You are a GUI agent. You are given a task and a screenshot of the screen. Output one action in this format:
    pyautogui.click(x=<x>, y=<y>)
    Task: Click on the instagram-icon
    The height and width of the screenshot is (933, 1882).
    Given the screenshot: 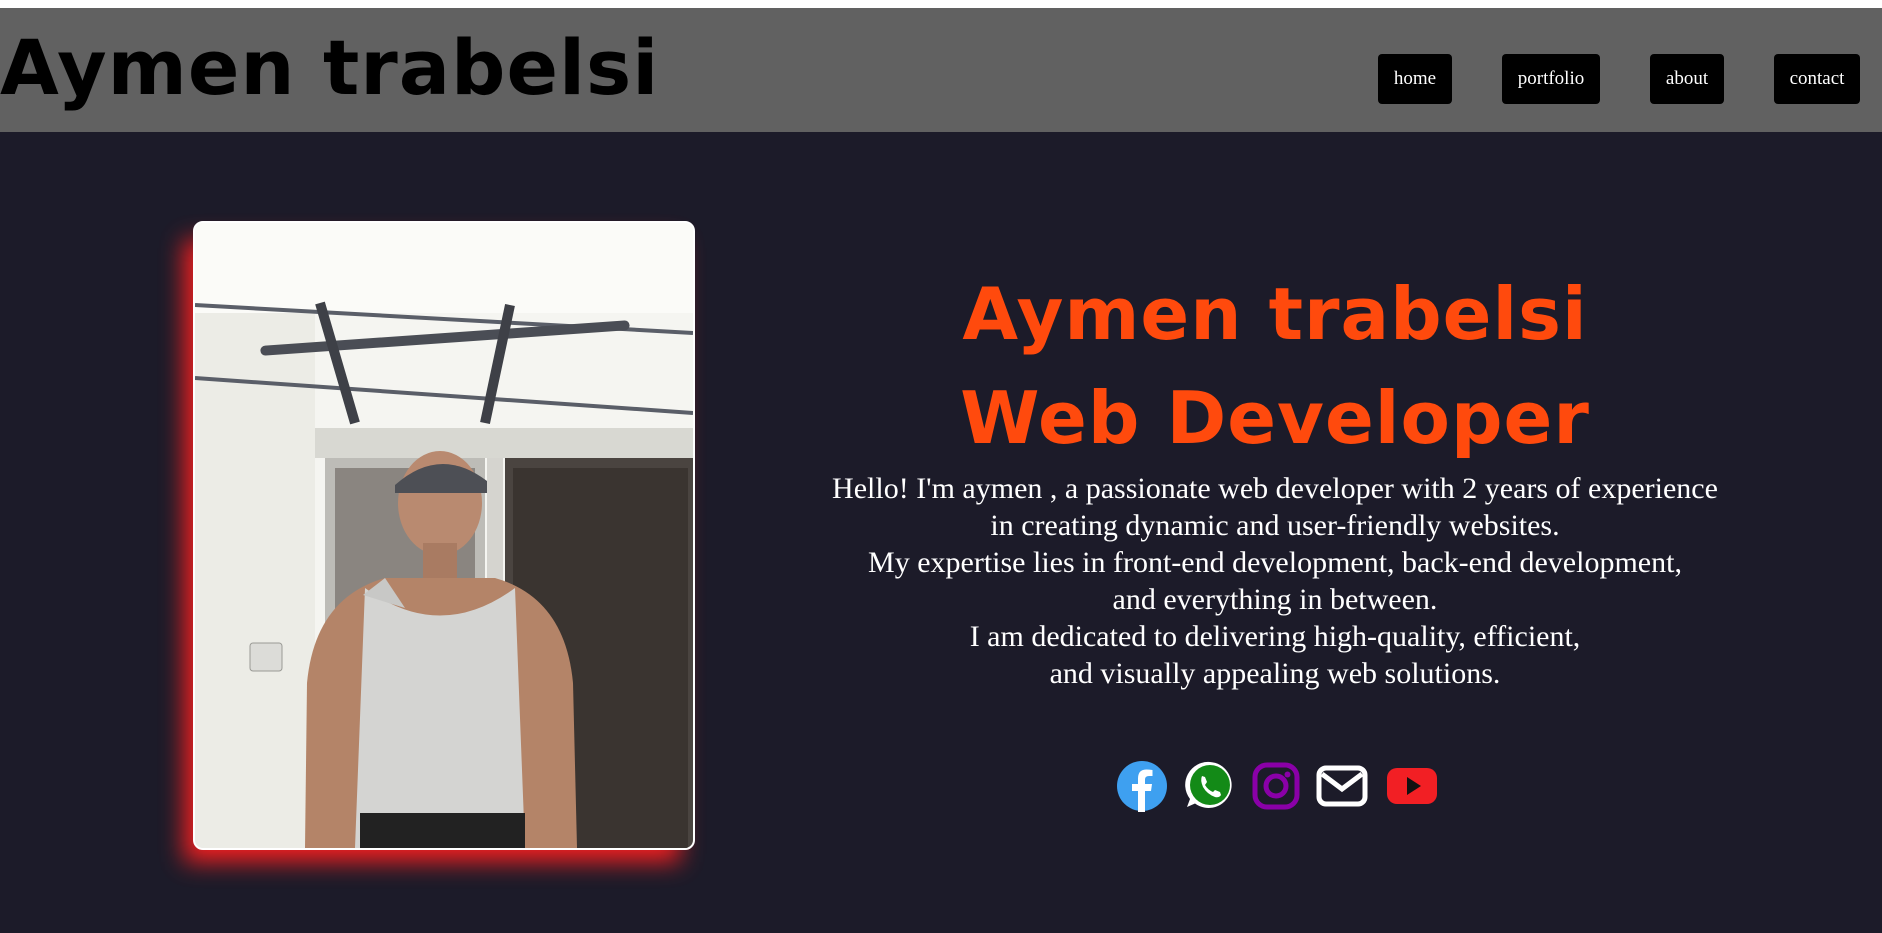 What is the action you would take?
    pyautogui.click(x=1276, y=786)
    